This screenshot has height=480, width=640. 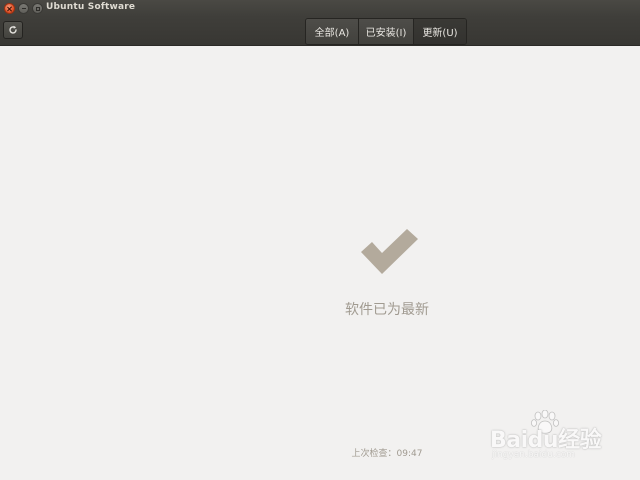 I want to click on tab-installed: 已安装(I), so click(x=385, y=31).